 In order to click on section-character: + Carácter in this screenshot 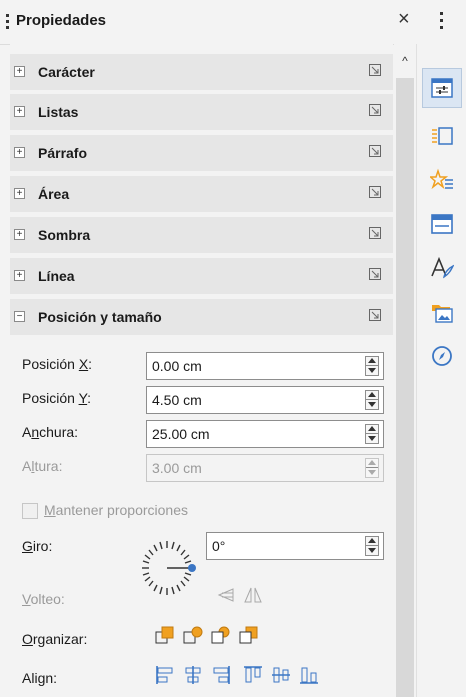, I will do `click(201, 73)`.